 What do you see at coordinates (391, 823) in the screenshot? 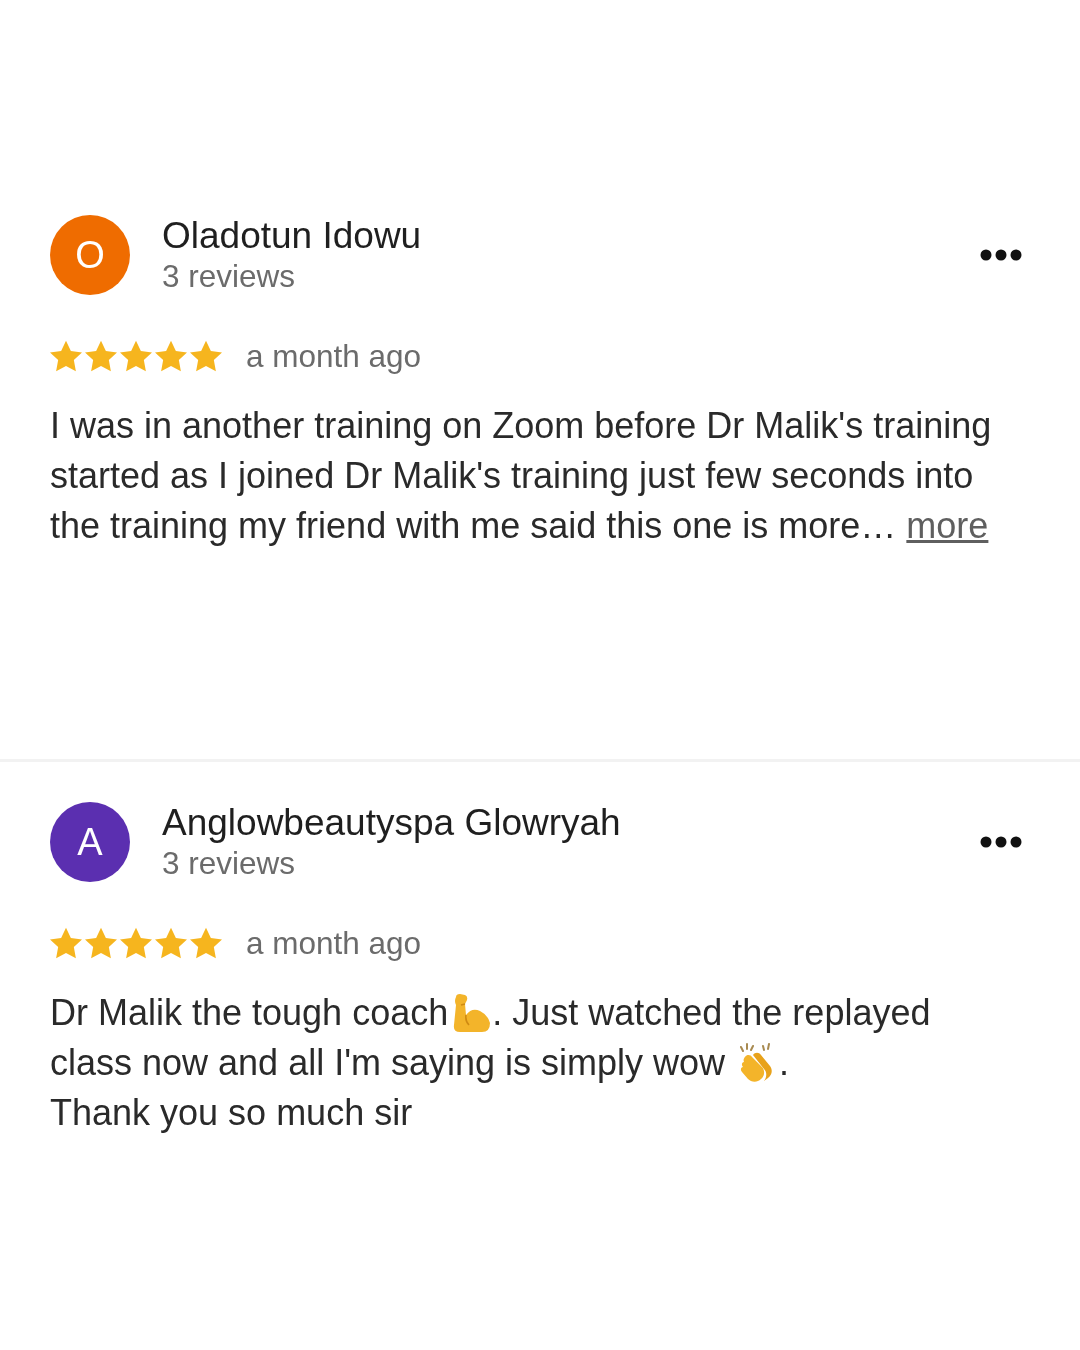
I see `reviewer-name: Anglowbeautyspa Glowryah` at bounding box center [391, 823].